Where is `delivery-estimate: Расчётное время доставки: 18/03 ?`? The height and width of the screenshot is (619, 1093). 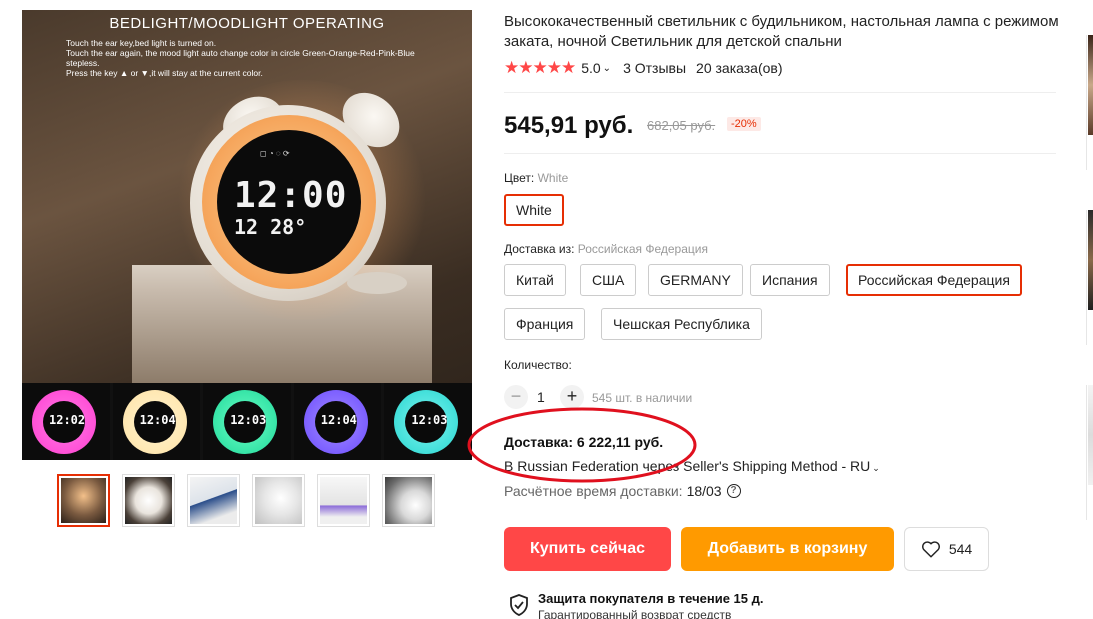 delivery-estimate: Расчётное время доставки: 18/03 ? is located at coordinates (622, 491).